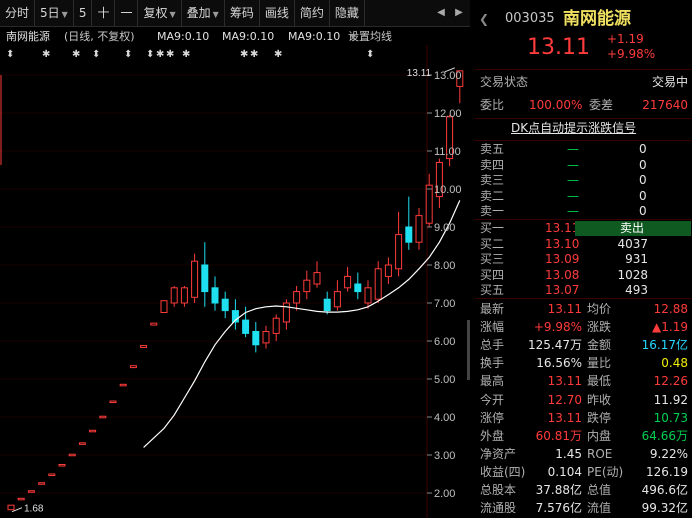  I want to click on sell-order-label: 卖三, so click(492, 180).